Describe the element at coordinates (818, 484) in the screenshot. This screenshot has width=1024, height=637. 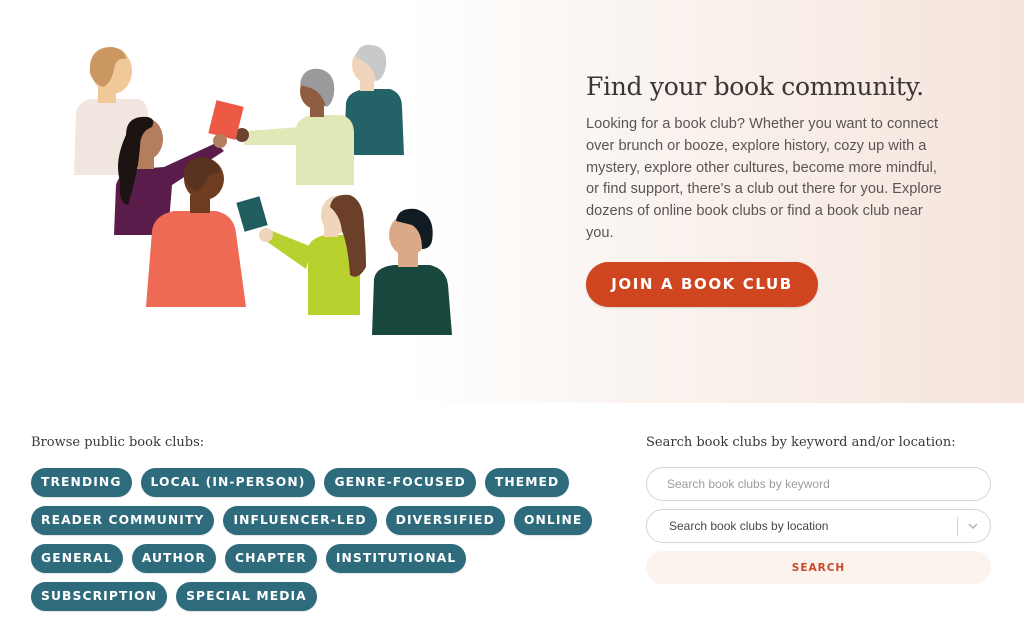
I see `keyword-search-input` at that location.